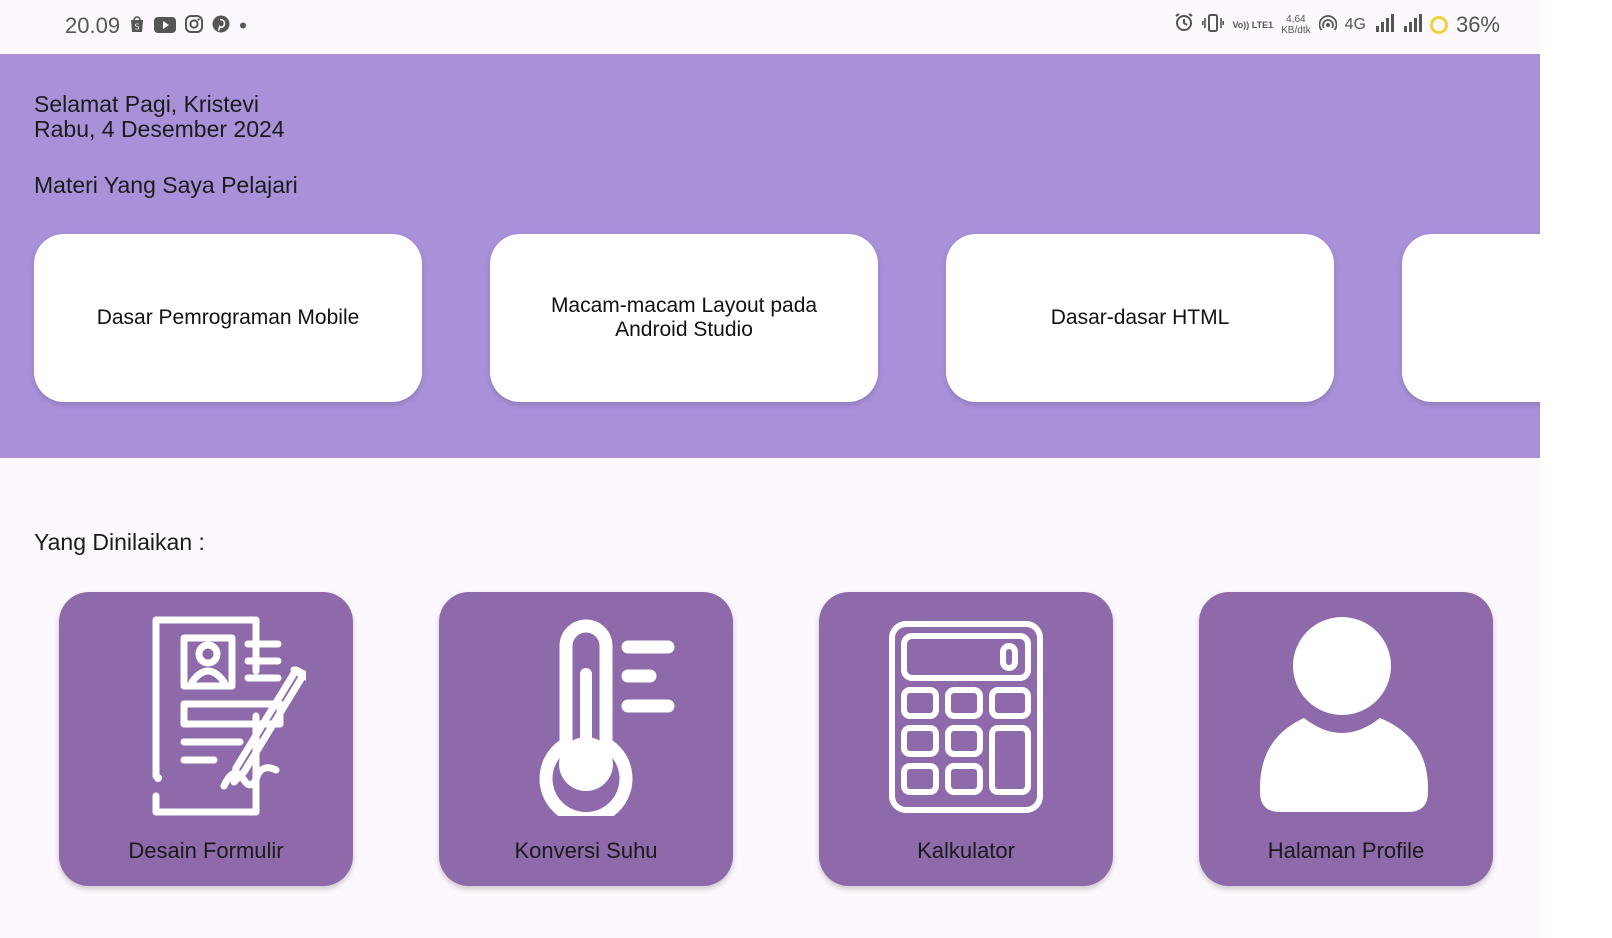 The image size is (1612, 938). I want to click on assessed-title: Yang Dinilaikan :, so click(119, 542).